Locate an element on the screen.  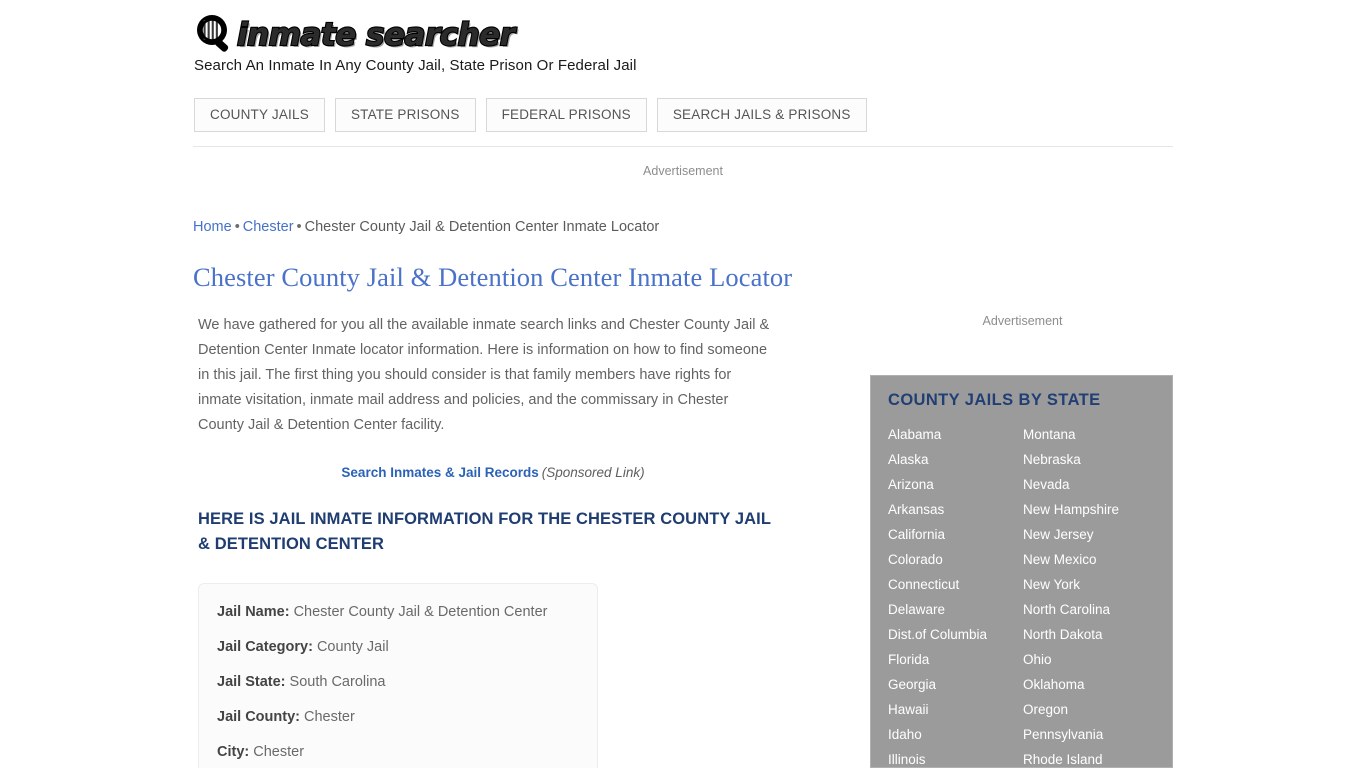
sidebar-item-dist-of-columbia: Dist.of Columbia is located at coordinates (955, 634).